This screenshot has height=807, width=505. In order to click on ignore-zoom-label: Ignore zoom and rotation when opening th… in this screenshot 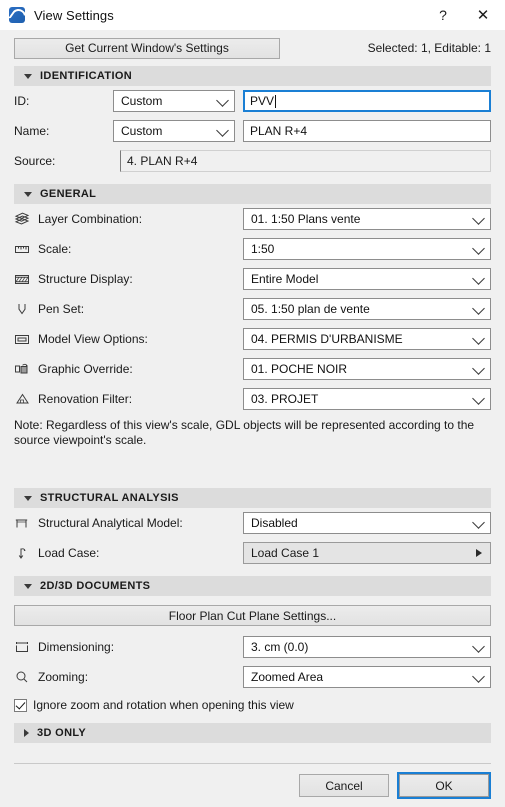, I will do `click(163, 705)`.